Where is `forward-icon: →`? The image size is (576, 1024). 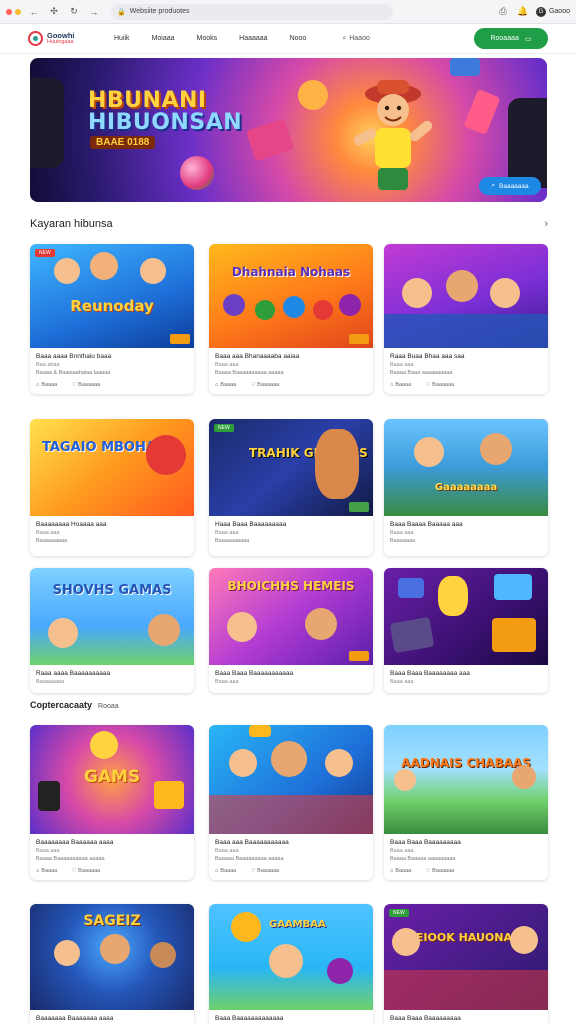
forward-icon: → is located at coordinates (94, 12).